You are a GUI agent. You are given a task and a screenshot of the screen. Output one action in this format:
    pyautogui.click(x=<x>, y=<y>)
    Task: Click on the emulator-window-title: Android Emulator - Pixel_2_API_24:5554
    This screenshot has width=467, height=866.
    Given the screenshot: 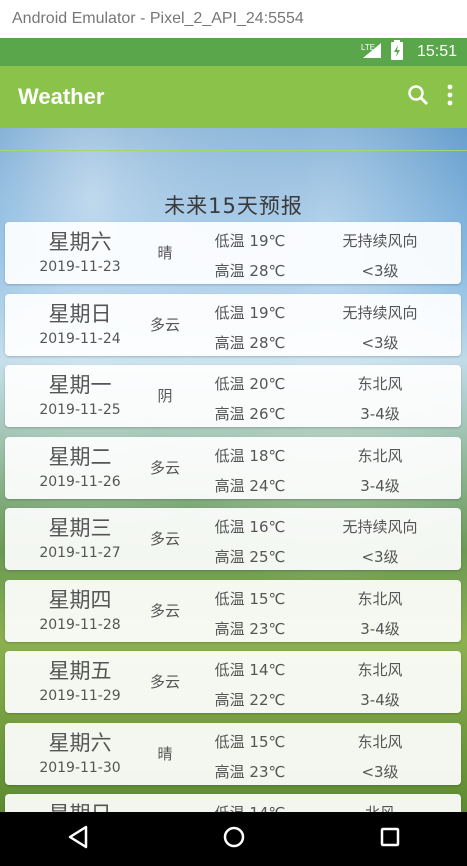 What is the action you would take?
    pyautogui.click(x=233, y=19)
    